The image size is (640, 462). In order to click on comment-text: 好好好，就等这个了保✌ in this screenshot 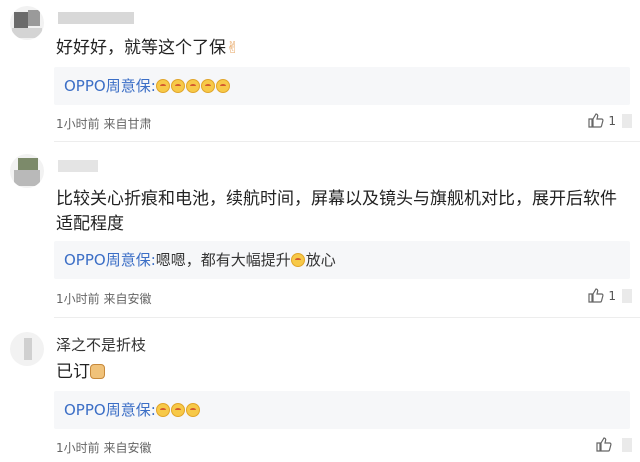, I will do `click(341, 48)`.